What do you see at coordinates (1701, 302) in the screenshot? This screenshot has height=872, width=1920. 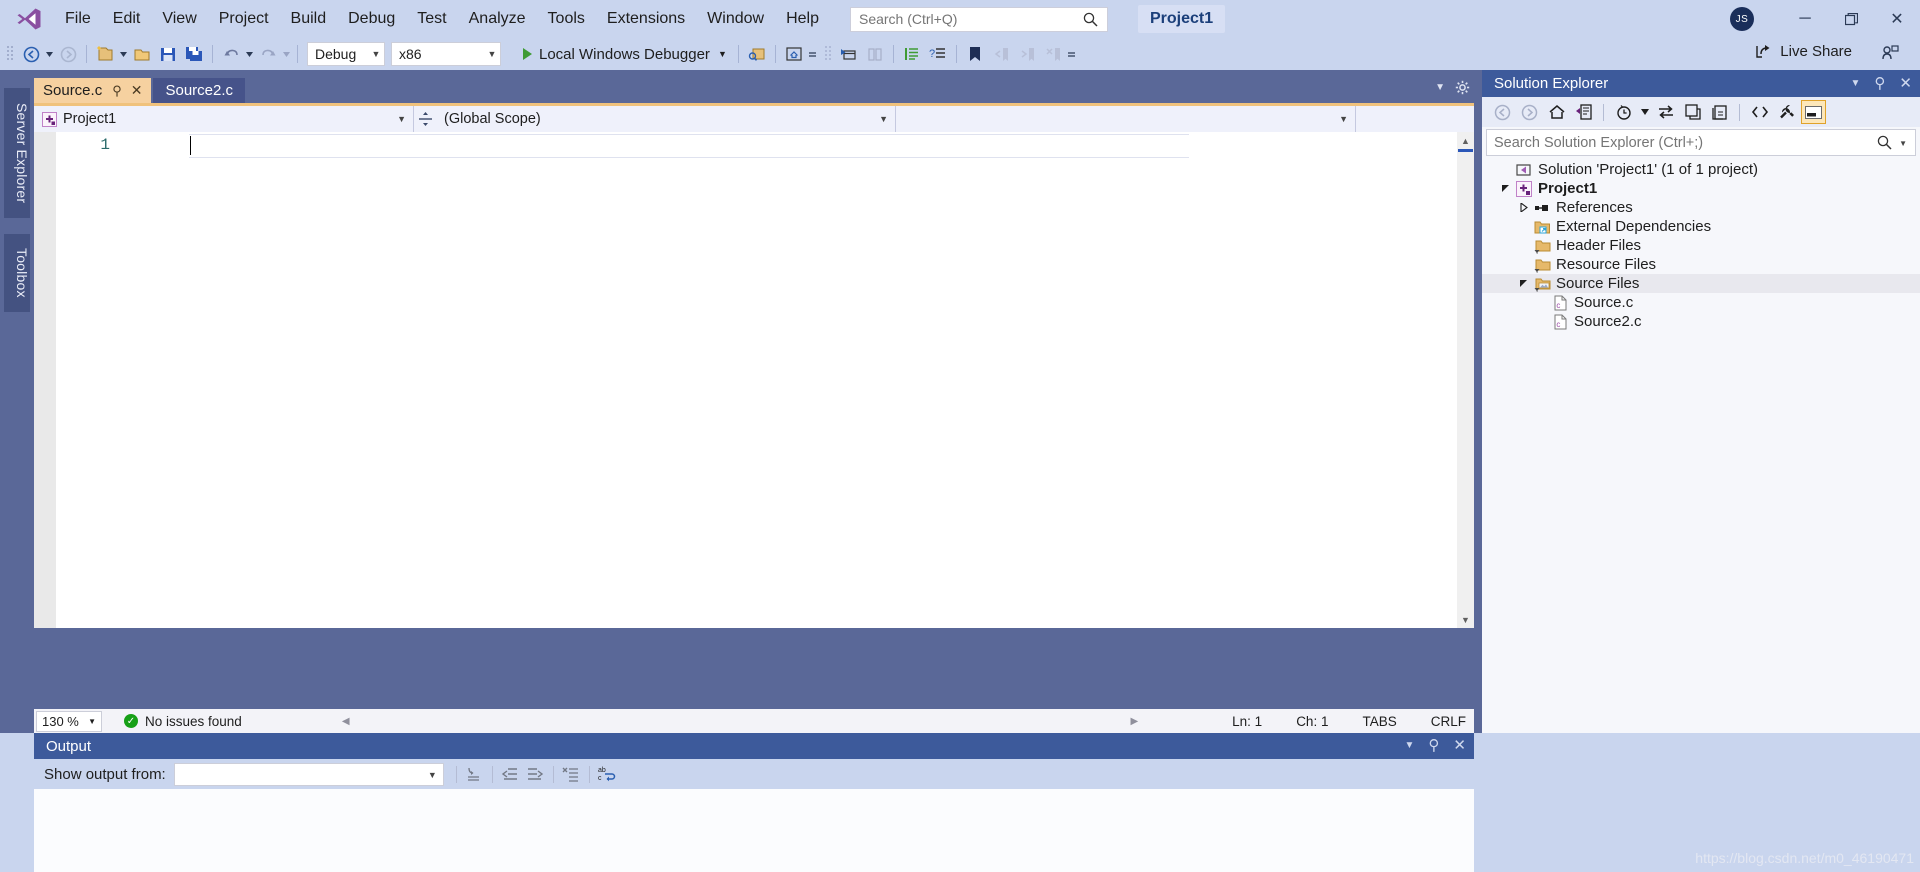 I see `tree-item-source-c: c Source.c` at bounding box center [1701, 302].